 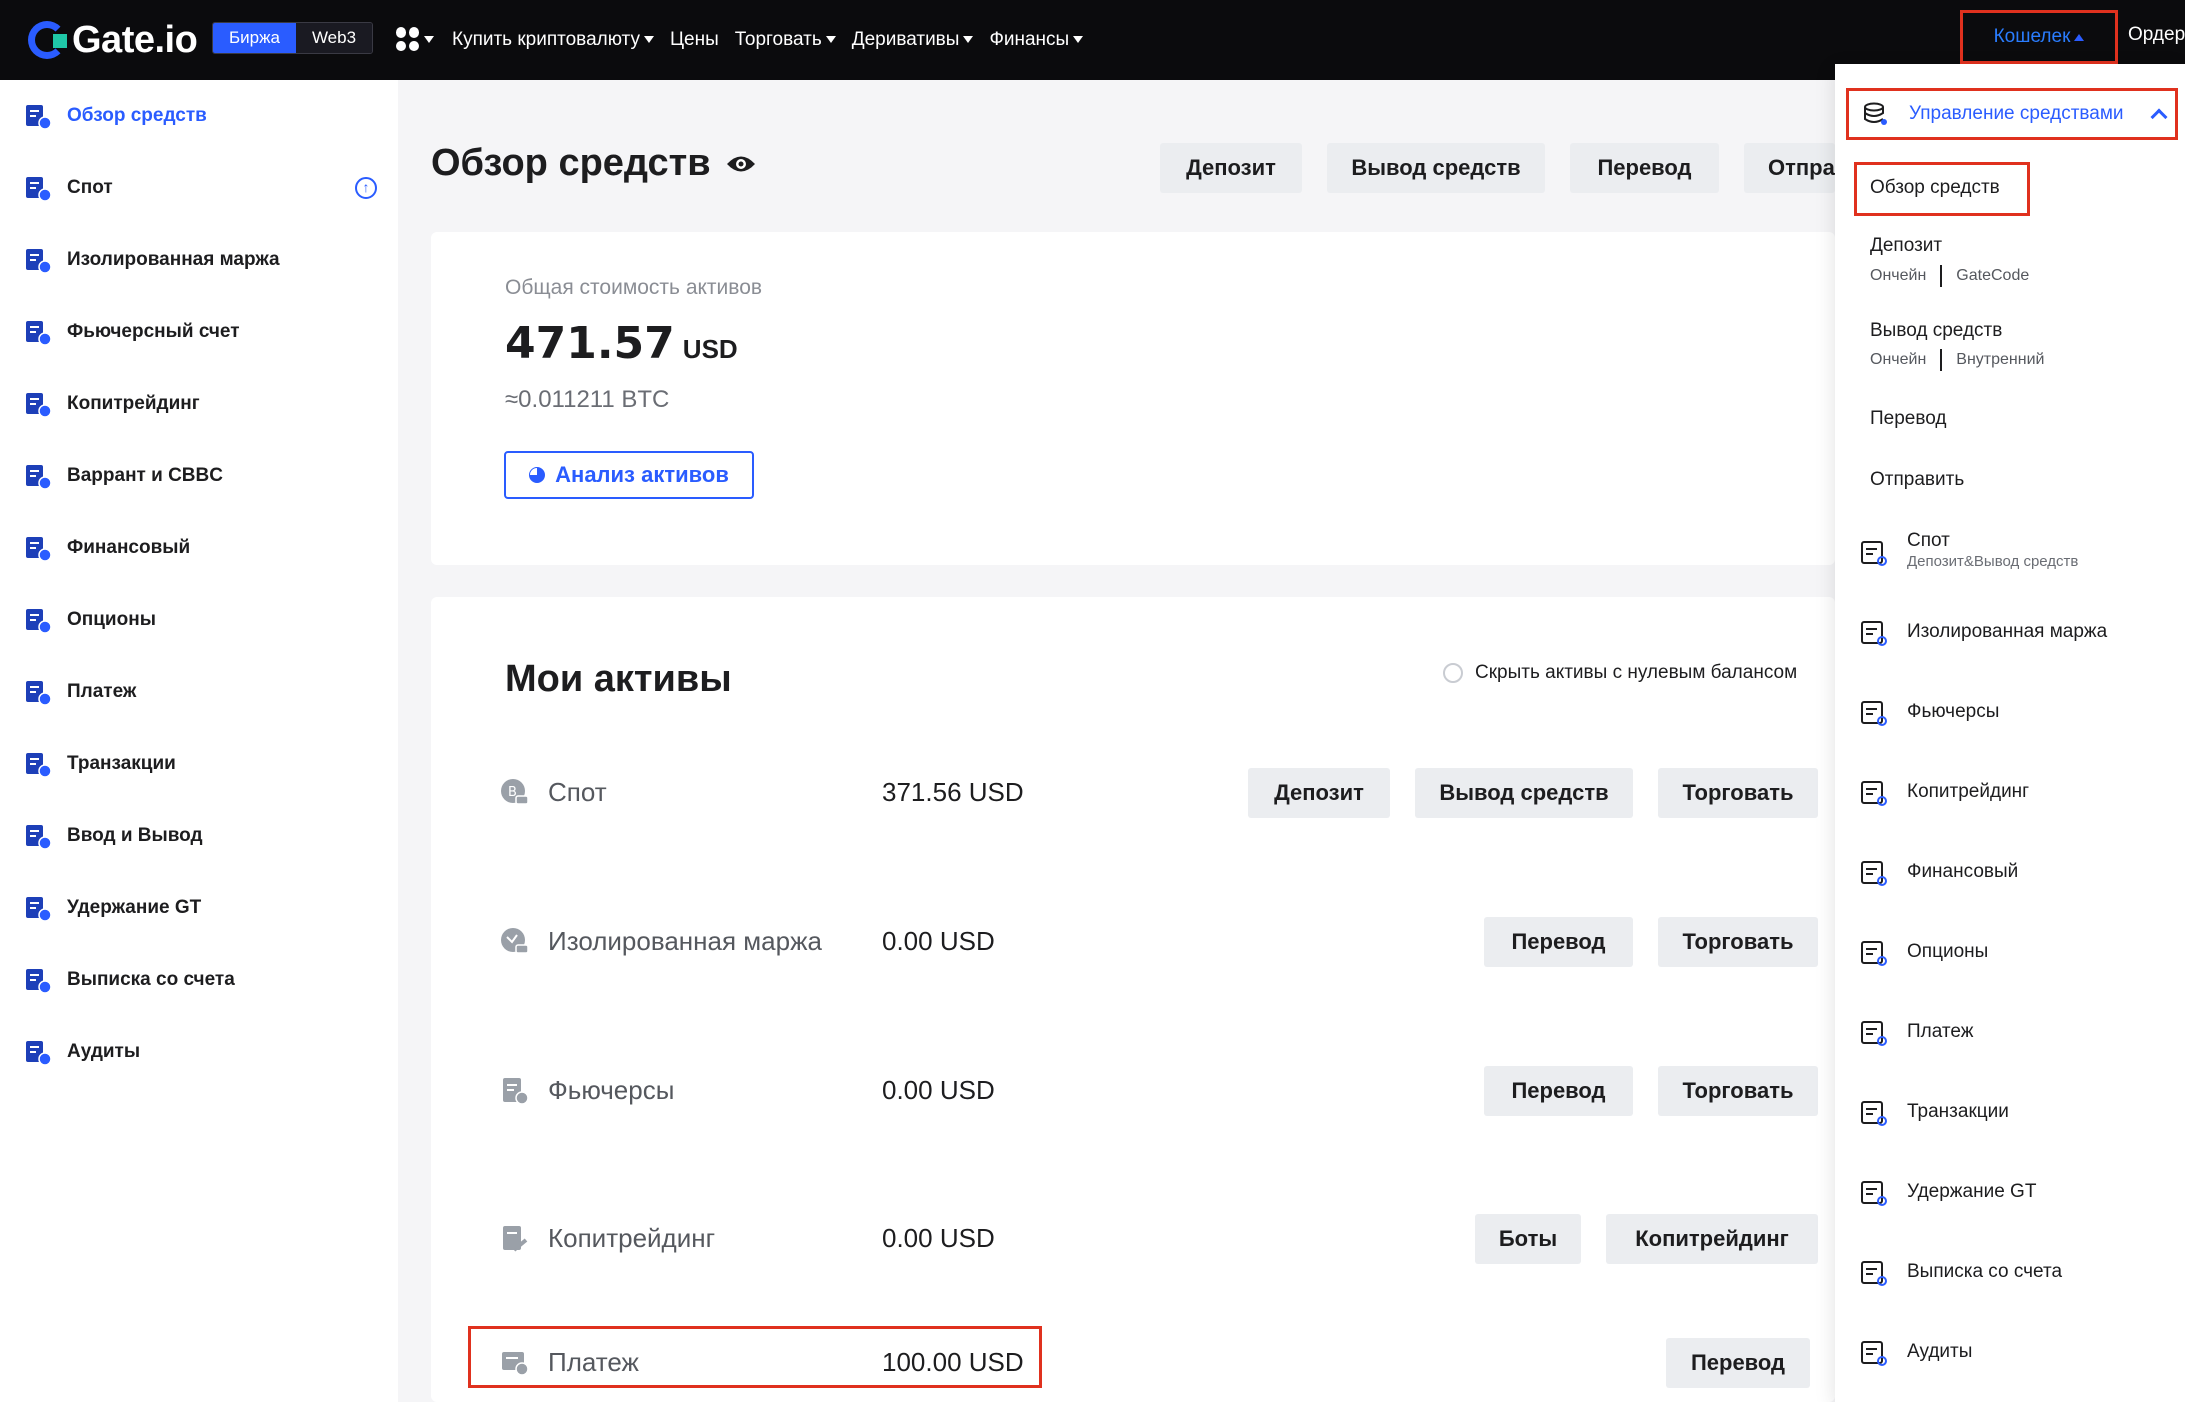 I want to click on sidebar-item-audit: Аудиты, so click(x=199, y=1052).